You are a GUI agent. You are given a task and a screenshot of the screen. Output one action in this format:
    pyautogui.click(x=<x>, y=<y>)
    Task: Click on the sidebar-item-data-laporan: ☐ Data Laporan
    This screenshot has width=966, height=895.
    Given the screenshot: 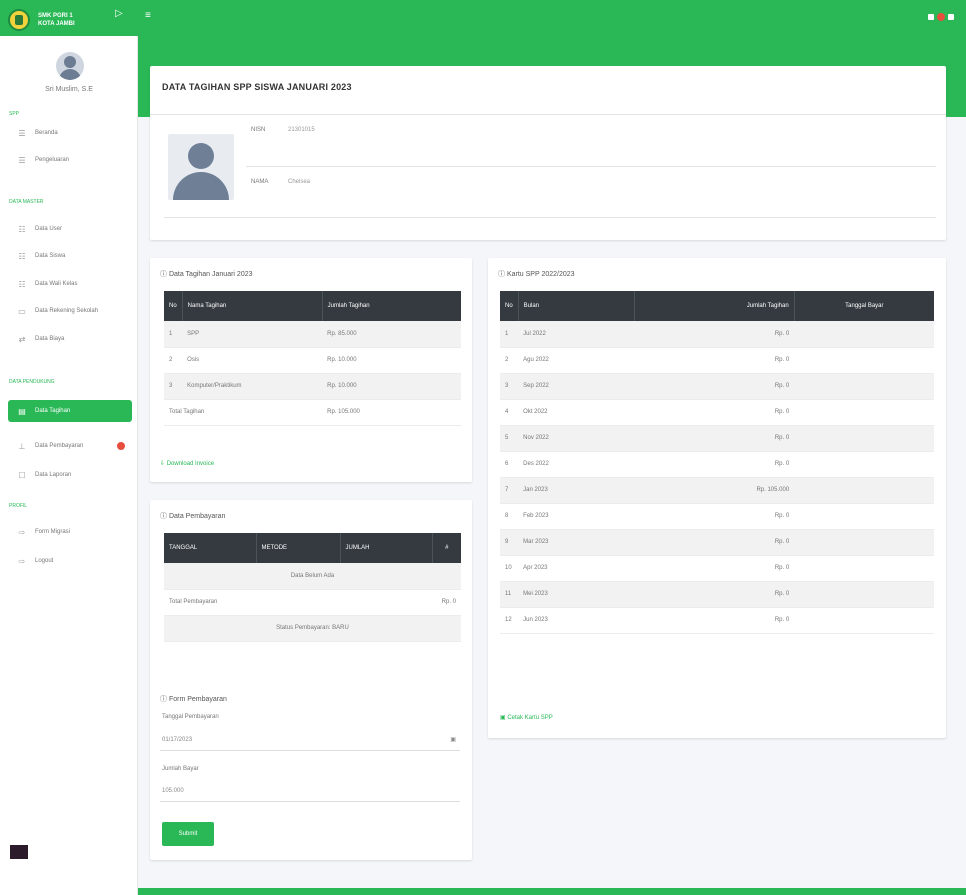 What is the action you would take?
    pyautogui.click(x=70, y=475)
    